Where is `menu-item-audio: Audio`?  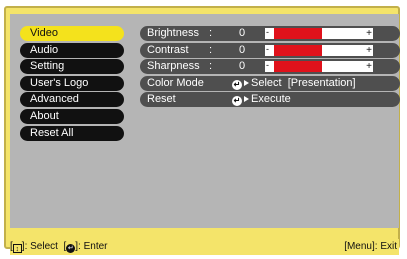
menu-item-audio: Audio is located at coordinates (72, 50).